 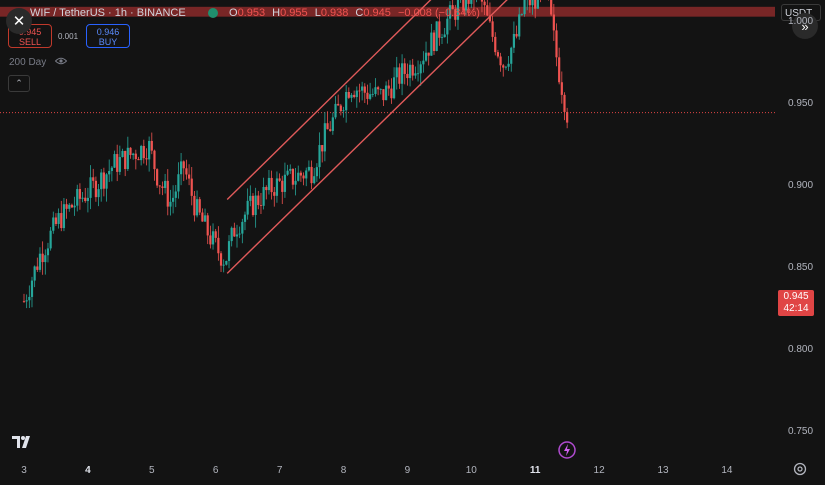 What do you see at coordinates (801, 186) in the screenshot?
I see `price-axis-label: 0.900` at bounding box center [801, 186].